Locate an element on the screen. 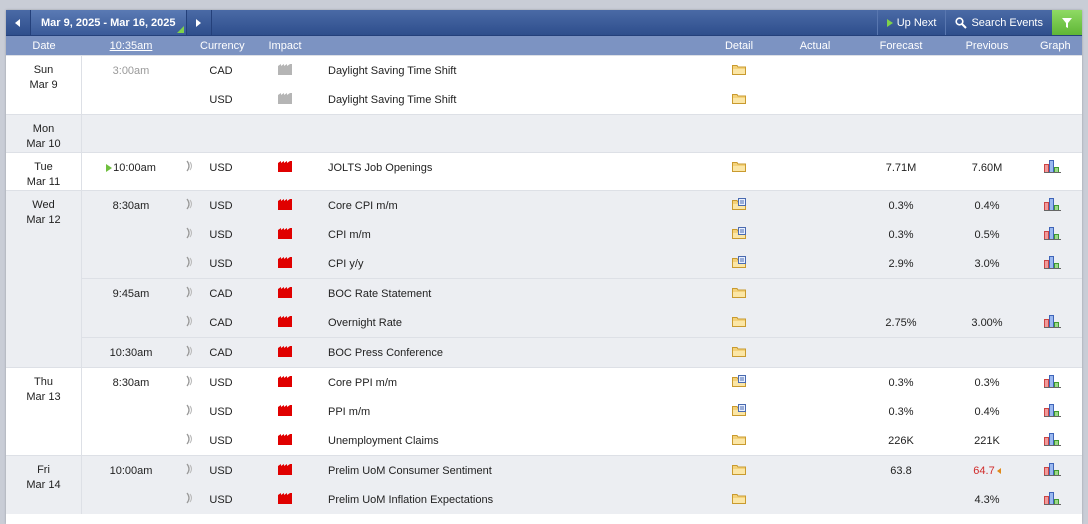  event-row: 3:00am CAD Daylight Saving Time Shift is located at coordinates (582, 70).